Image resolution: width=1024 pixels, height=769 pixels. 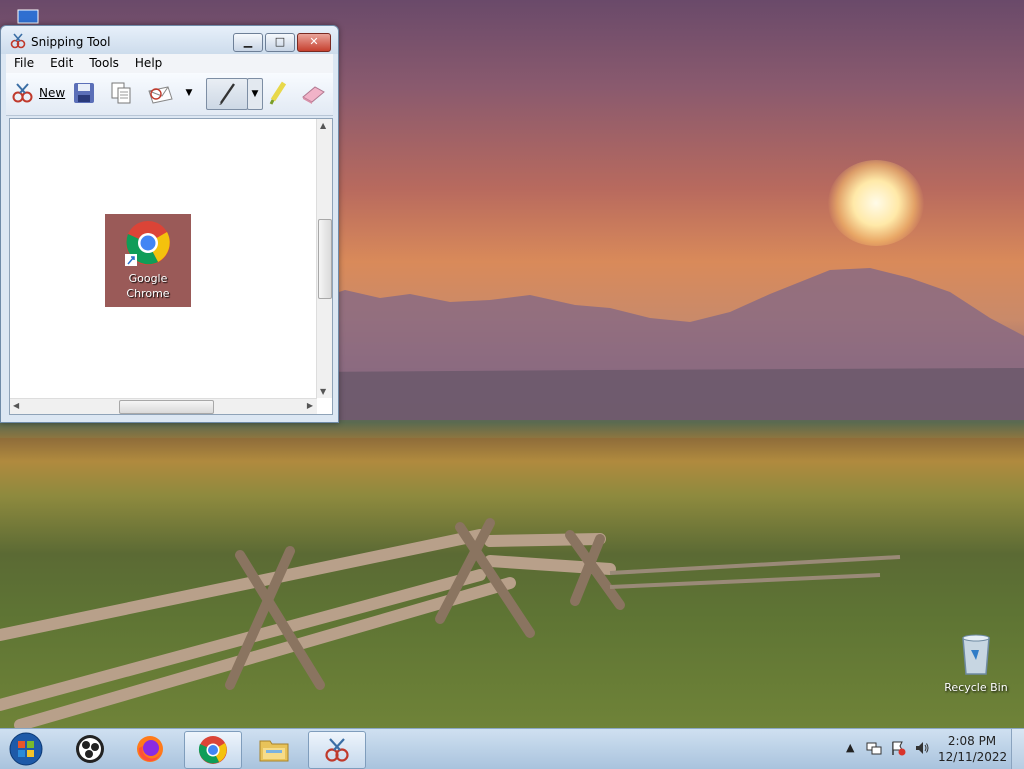 What do you see at coordinates (972, 741) in the screenshot?
I see `clock-time: 2:08 PM` at bounding box center [972, 741].